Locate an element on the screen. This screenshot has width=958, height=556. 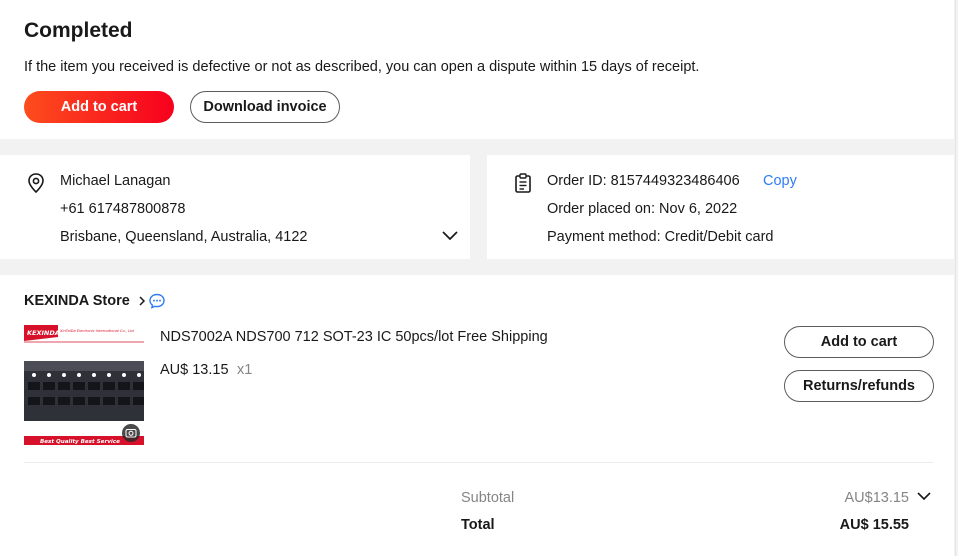
thumb-banner-text: Best Quality Best Service is located at coordinates (80, 442).